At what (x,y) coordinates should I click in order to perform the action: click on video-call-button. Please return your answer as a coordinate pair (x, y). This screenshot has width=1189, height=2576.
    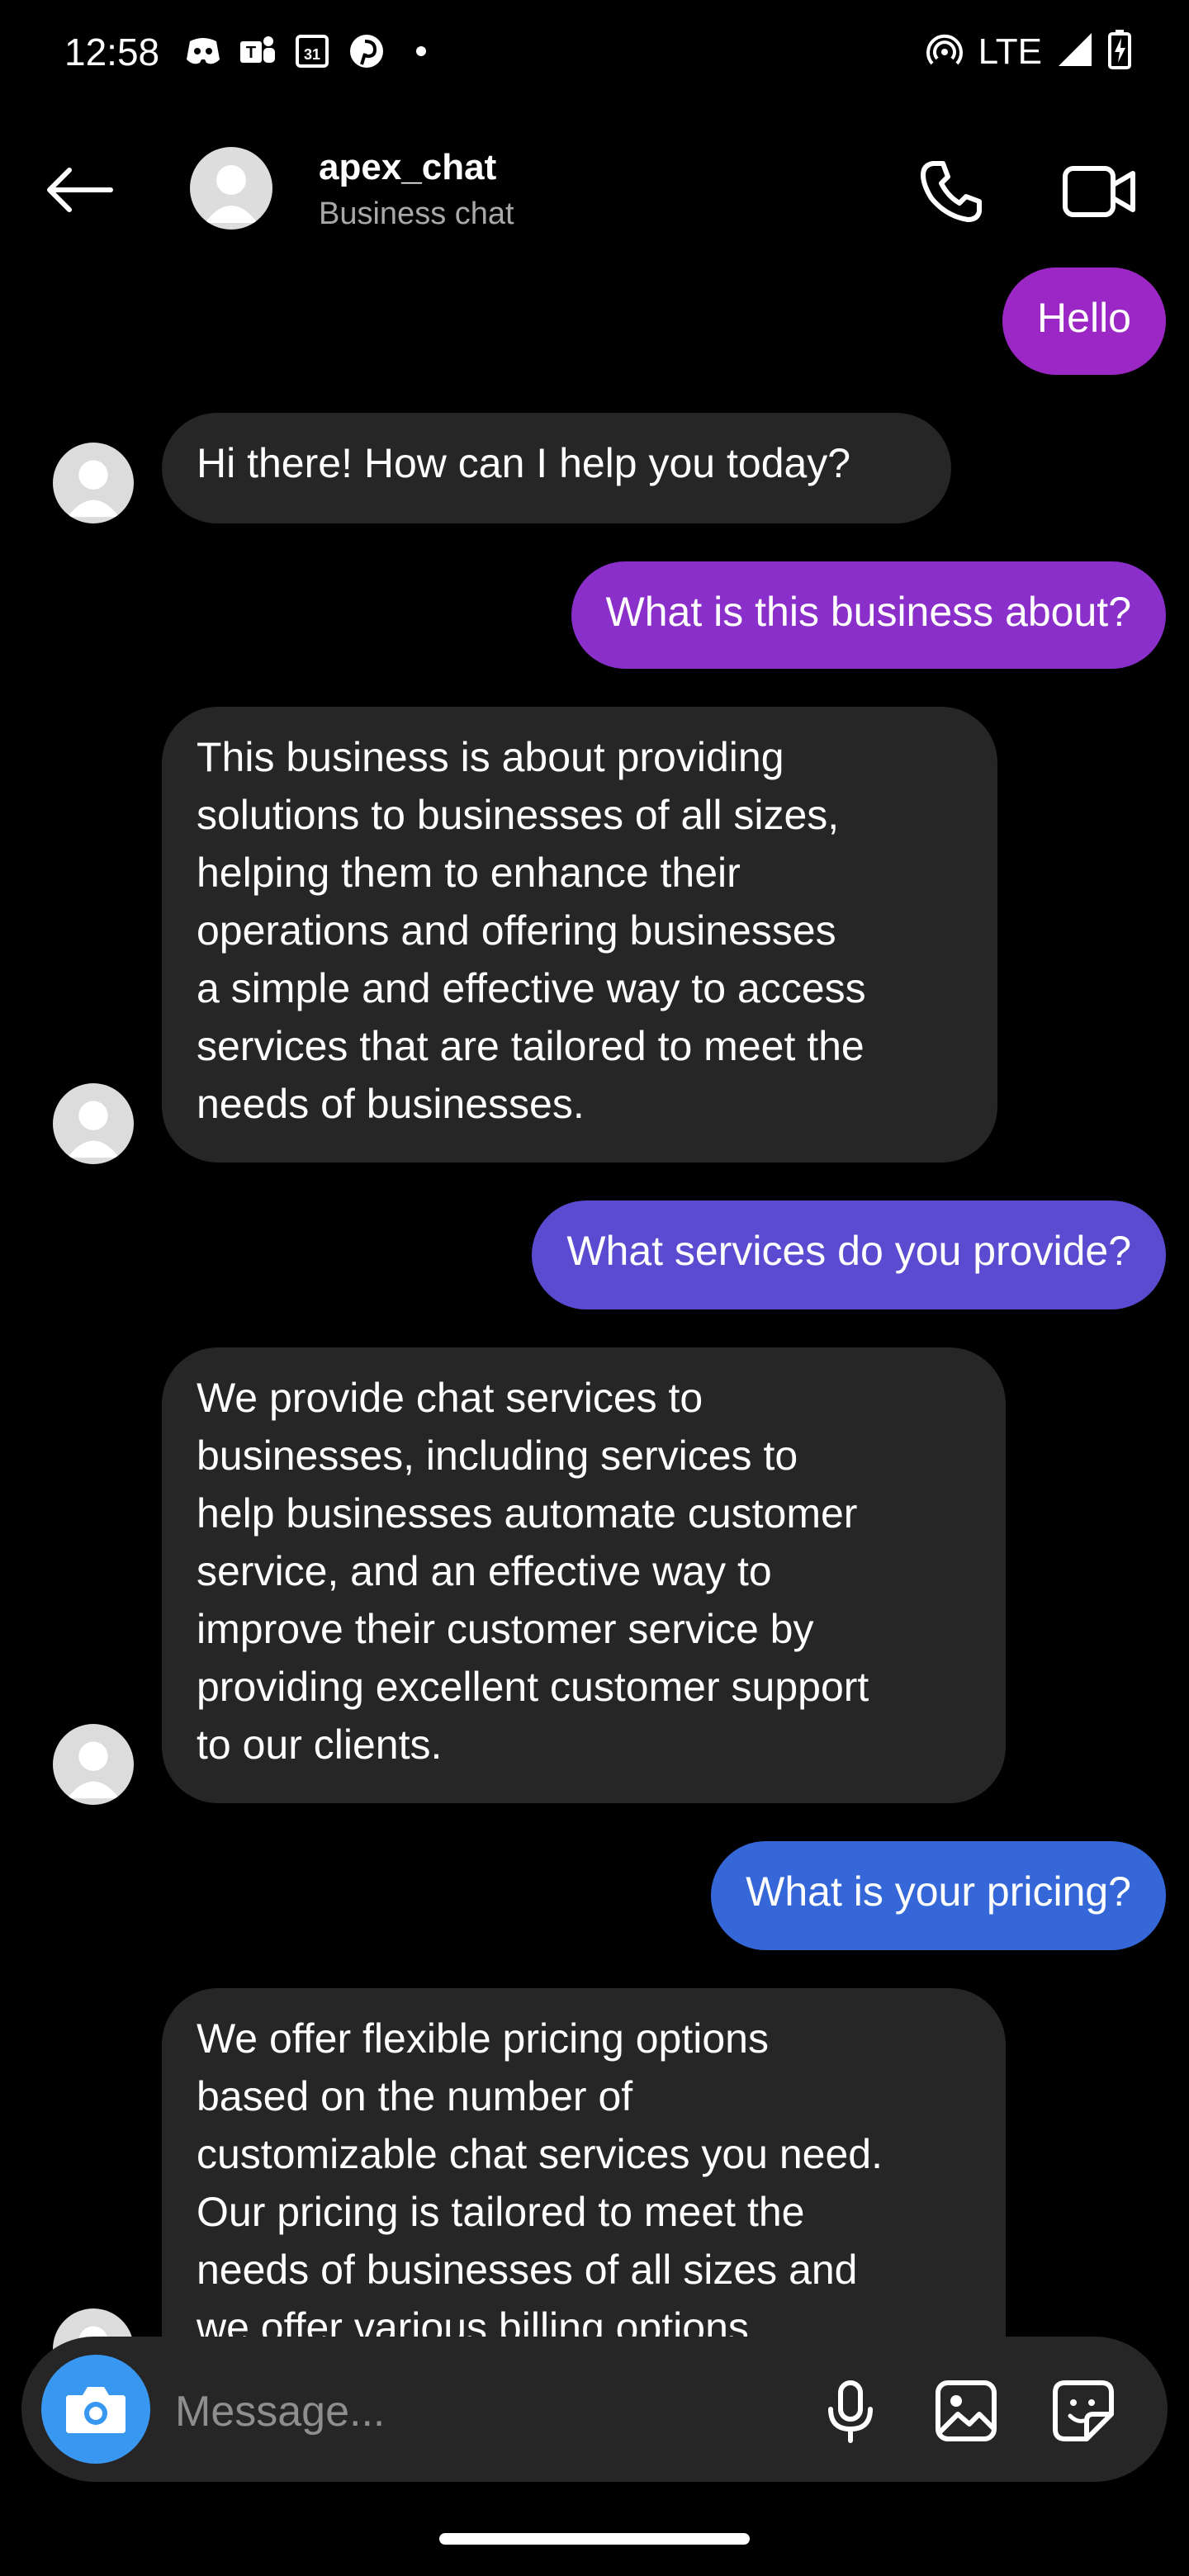
    Looking at the image, I should click on (1099, 191).